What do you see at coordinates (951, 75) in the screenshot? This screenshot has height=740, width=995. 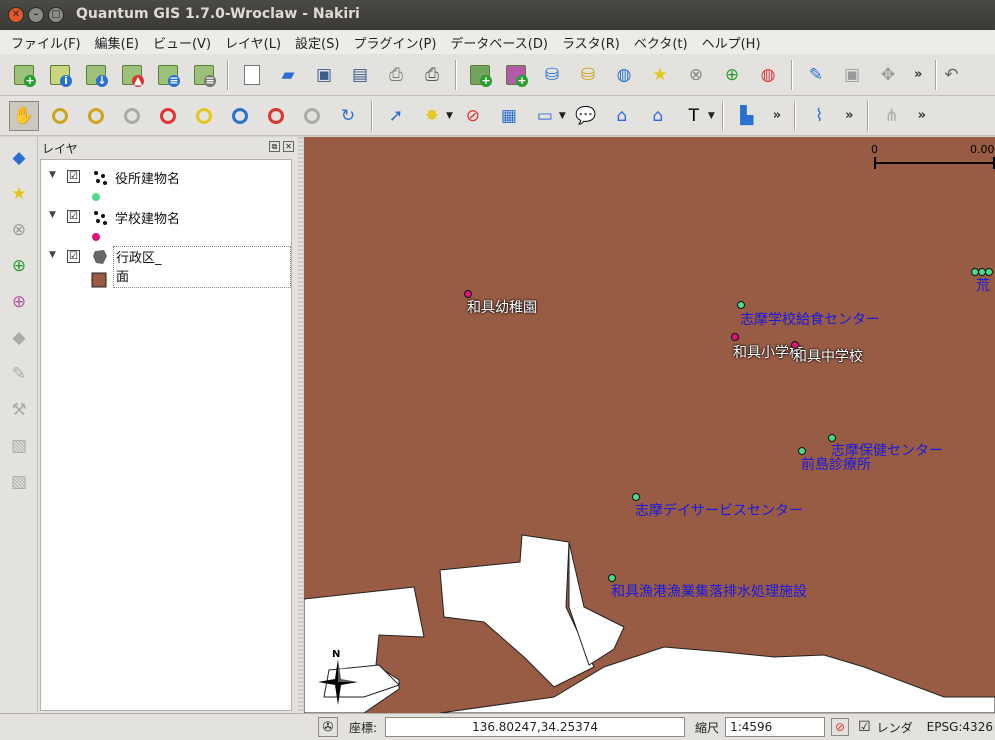 I see `undo-button: ↶` at bounding box center [951, 75].